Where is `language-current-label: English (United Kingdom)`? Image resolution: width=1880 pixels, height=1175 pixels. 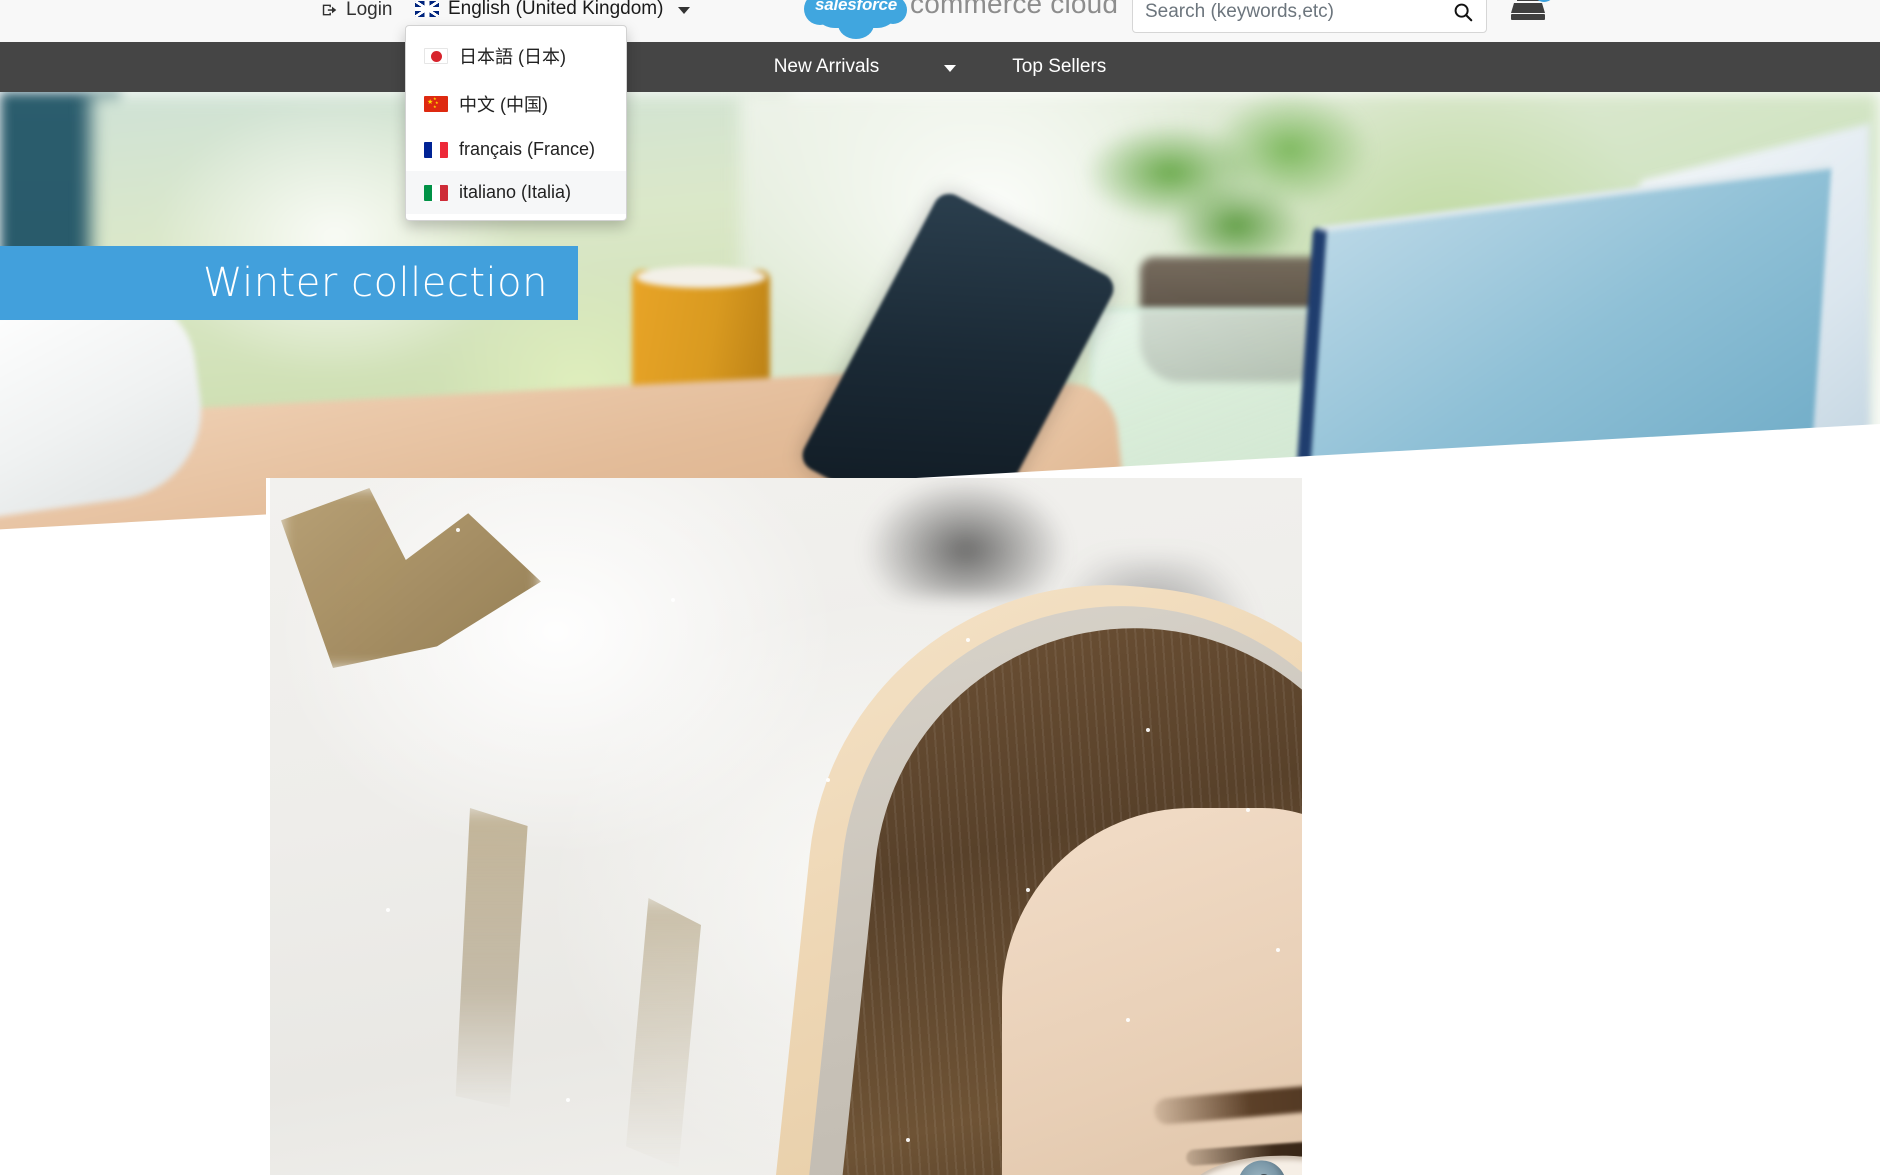
language-current-label: English (United Kingdom) is located at coordinates (556, 9).